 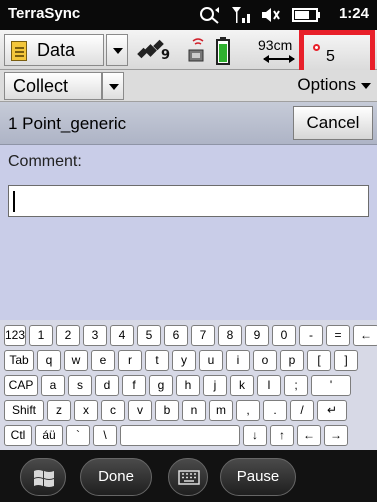 What do you see at coordinates (18, 435) in the screenshot?
I see `keyboard-key: Ctl` at bounding box center [18, 435].